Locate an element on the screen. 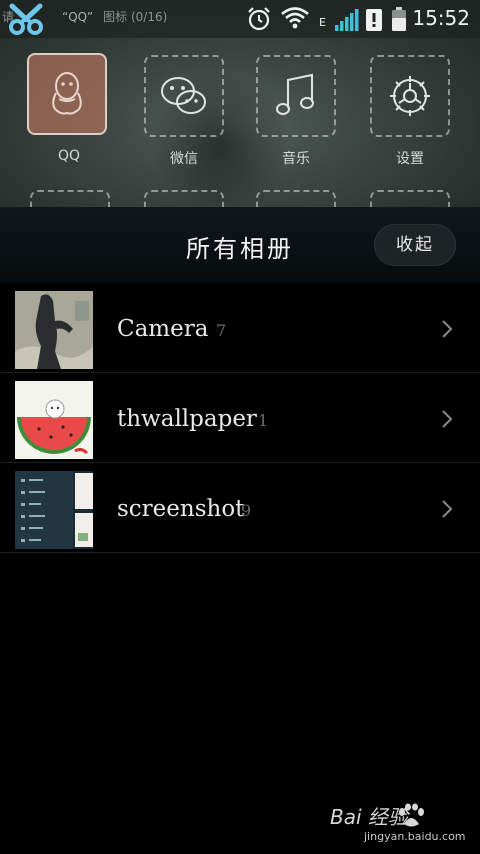  notice-label: 图标 (0/16) is located at coordinates (135, 17).